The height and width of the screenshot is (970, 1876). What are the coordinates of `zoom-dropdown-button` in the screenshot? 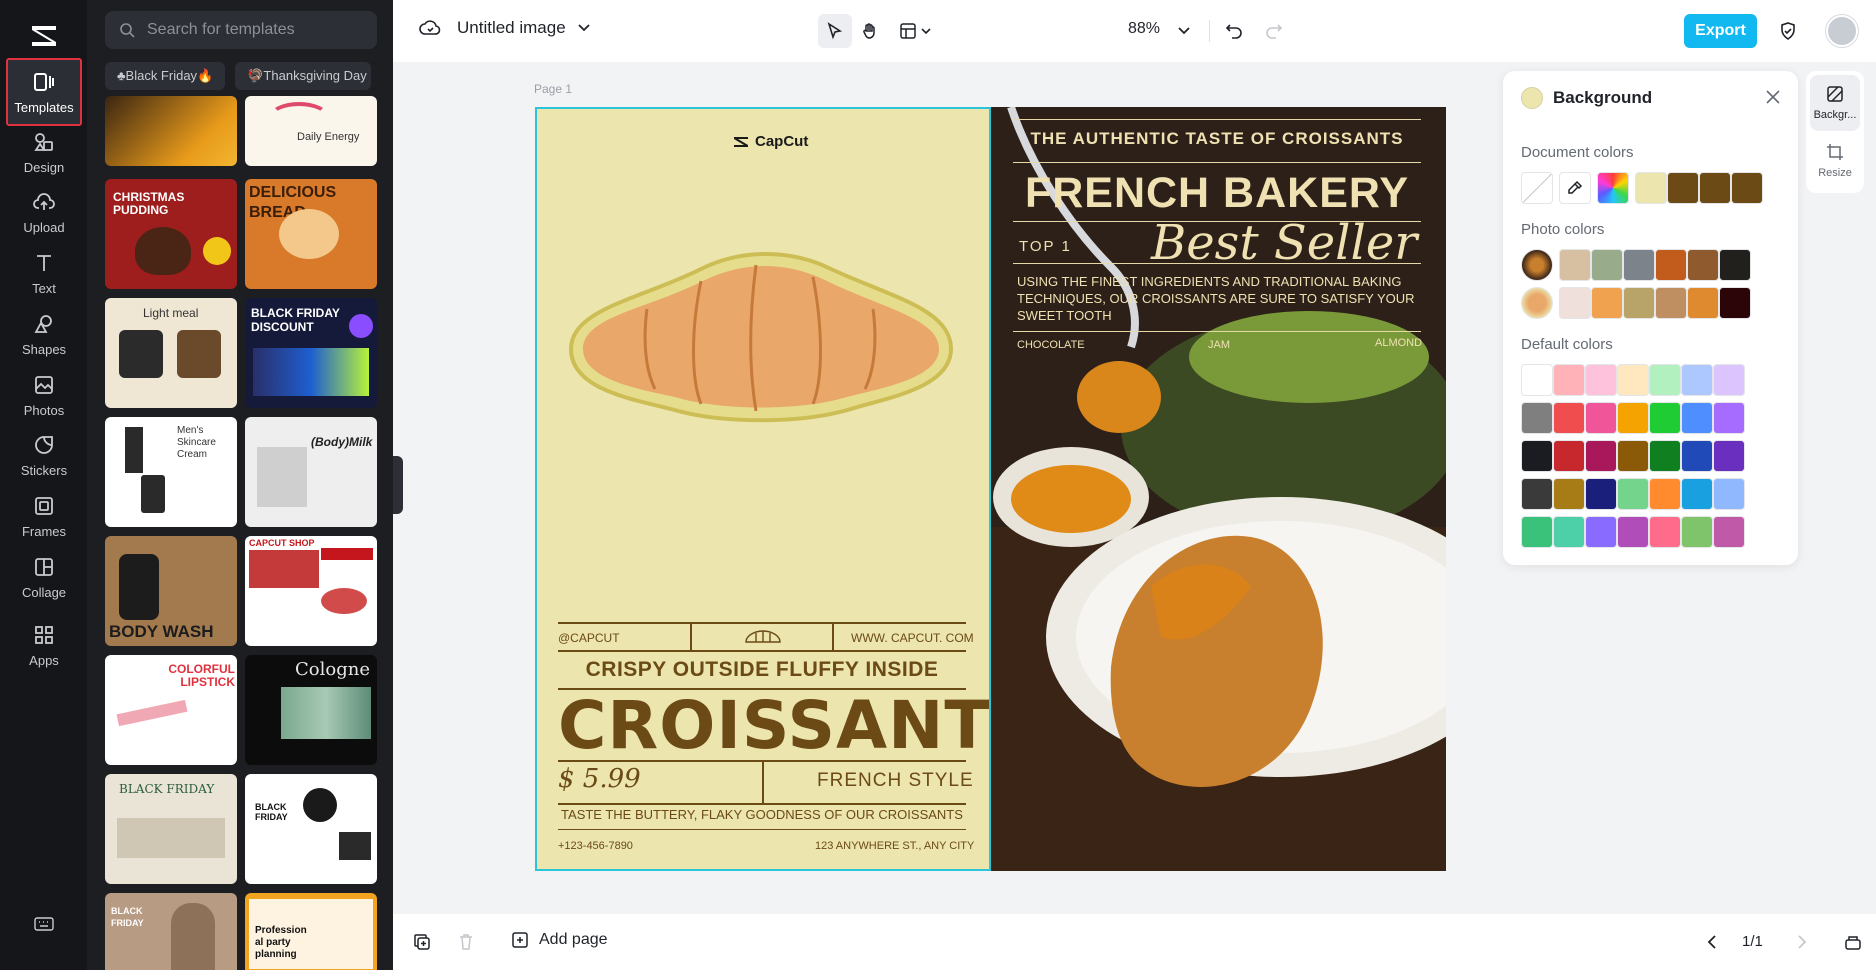 It's located at (1184, 31).